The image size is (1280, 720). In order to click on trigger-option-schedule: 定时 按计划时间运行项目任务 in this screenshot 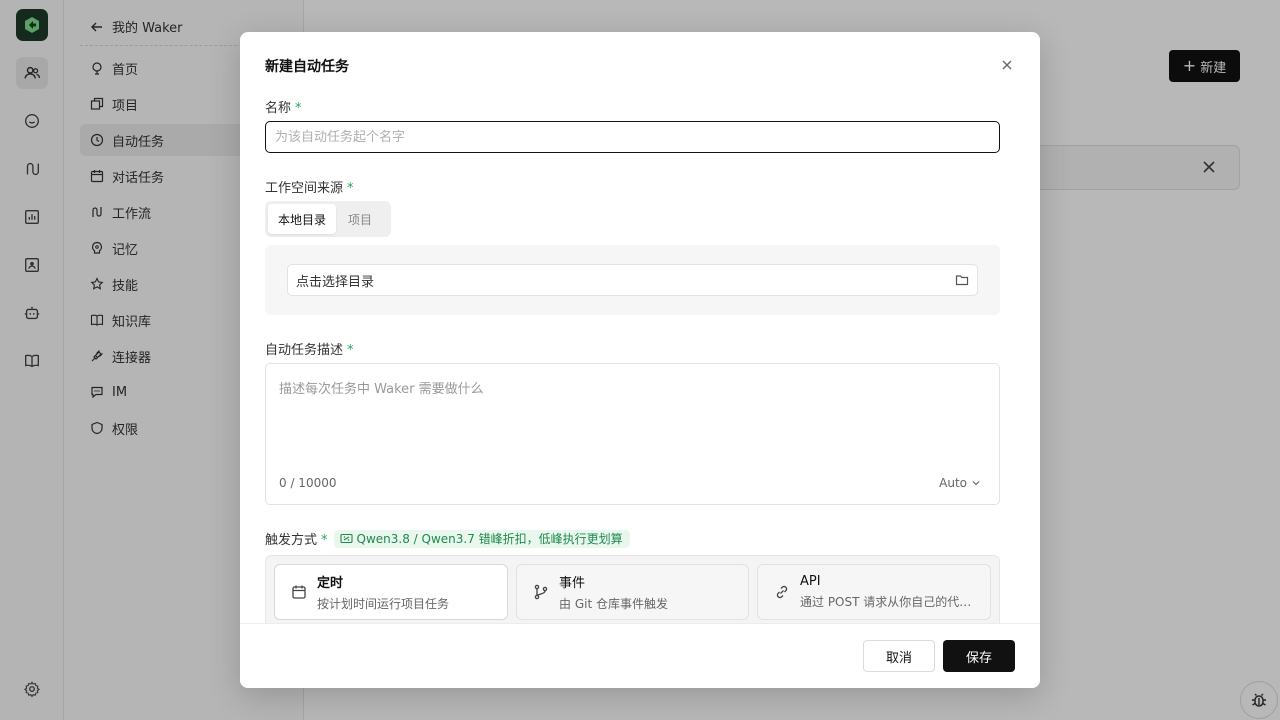, I will do `click(391, 592)`.